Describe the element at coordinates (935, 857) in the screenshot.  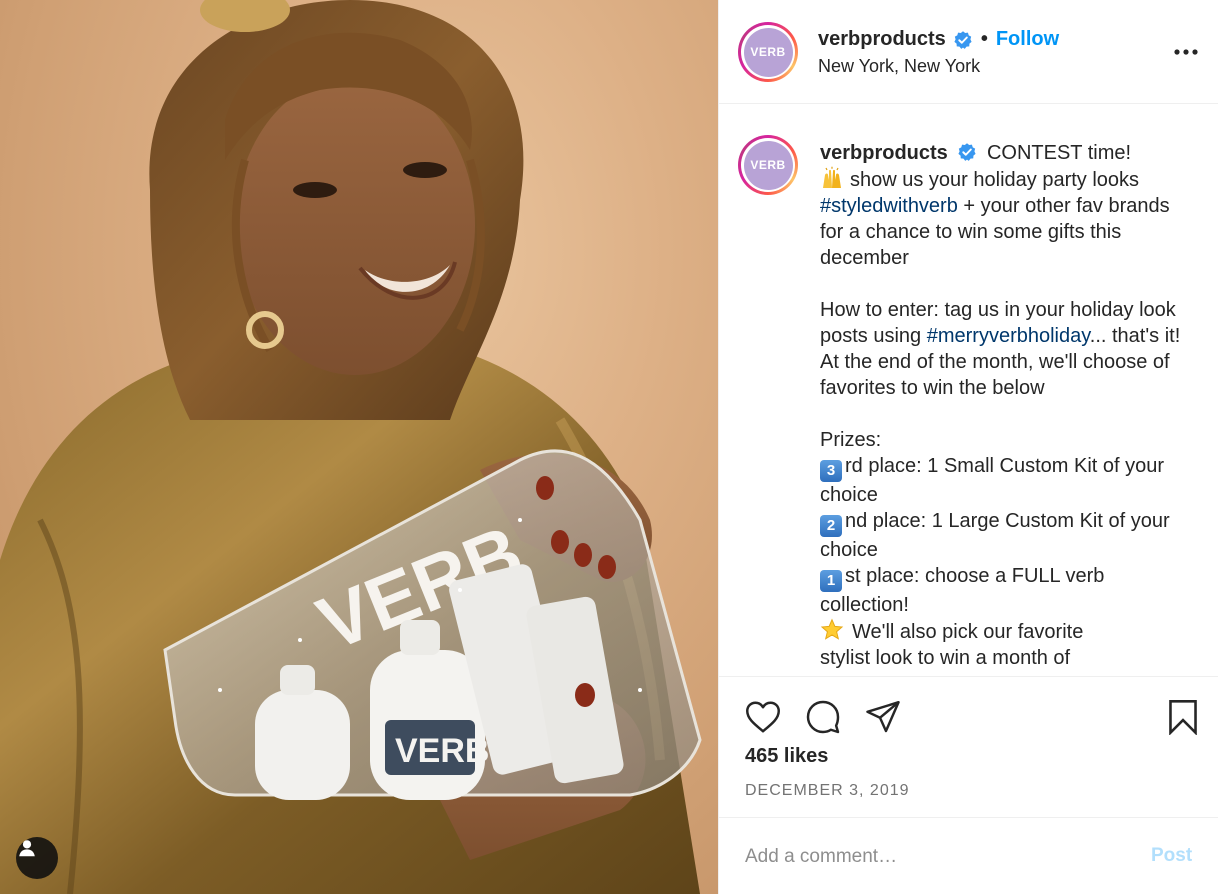
I see `comment-input` at that location.